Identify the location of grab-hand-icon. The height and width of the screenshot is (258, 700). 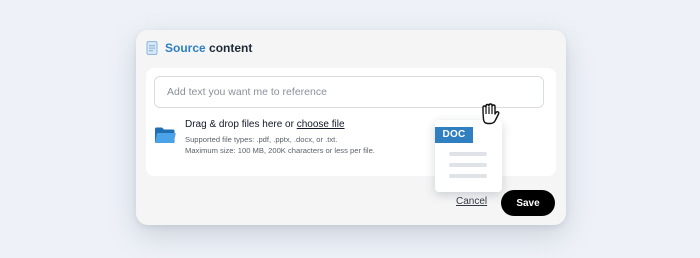
(490, 114).